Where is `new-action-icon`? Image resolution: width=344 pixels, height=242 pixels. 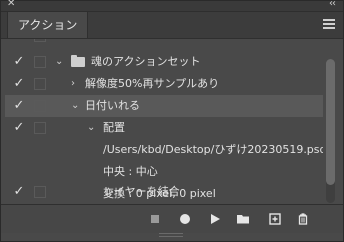
new-action-icon is located at coordinates (275, 219).